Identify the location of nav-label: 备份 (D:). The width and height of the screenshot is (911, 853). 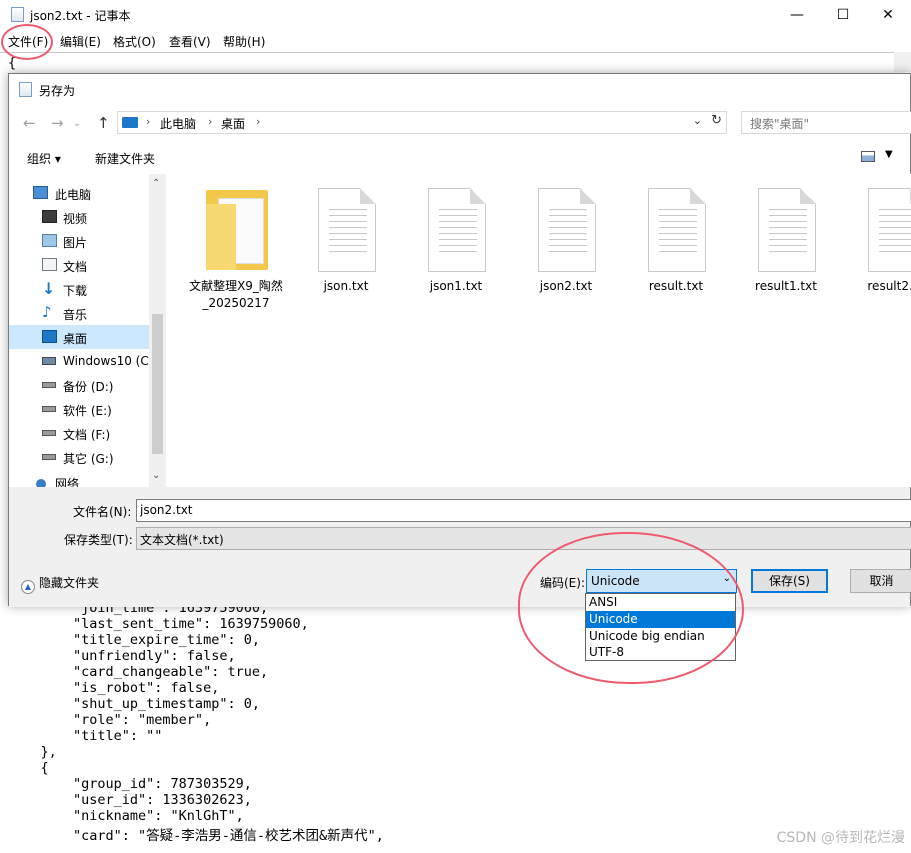
(88, 387).